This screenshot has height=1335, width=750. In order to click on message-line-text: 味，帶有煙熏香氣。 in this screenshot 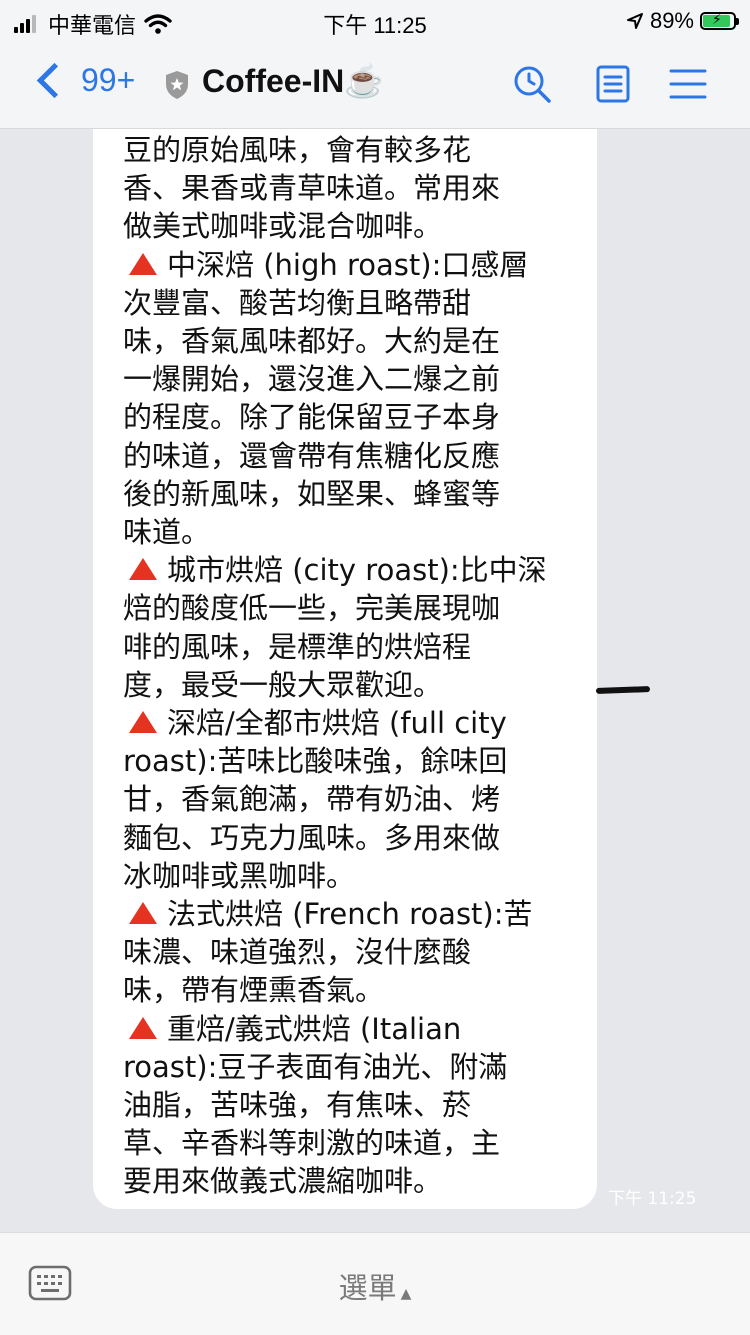, I will do `click(254, 990)`.